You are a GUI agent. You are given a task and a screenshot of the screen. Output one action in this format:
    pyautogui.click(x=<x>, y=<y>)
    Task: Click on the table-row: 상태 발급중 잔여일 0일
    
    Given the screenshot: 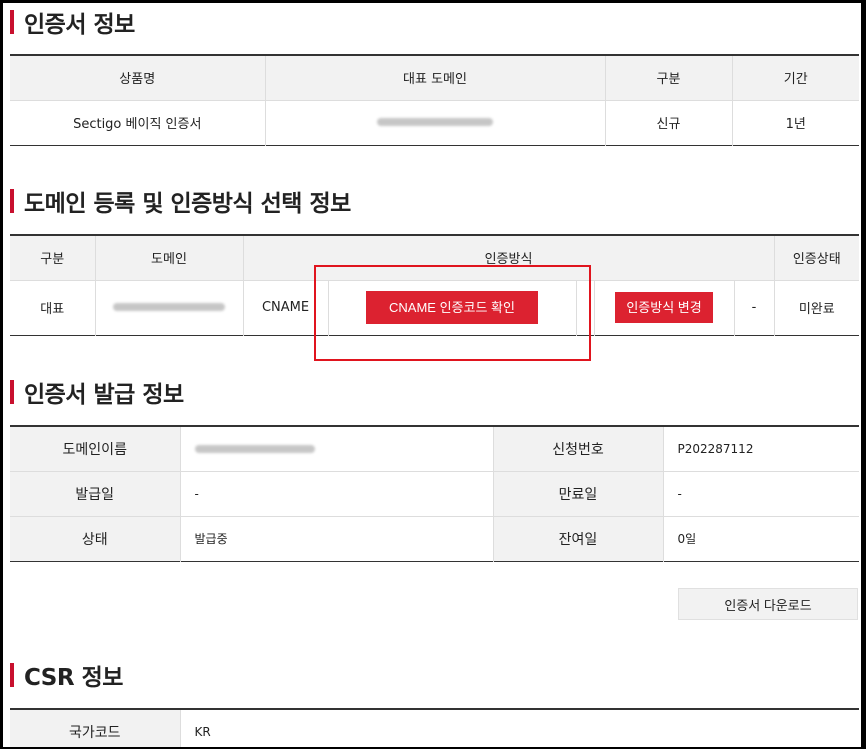 What is the action you would take?
    pyautogui.click(x=434, y=538)
    